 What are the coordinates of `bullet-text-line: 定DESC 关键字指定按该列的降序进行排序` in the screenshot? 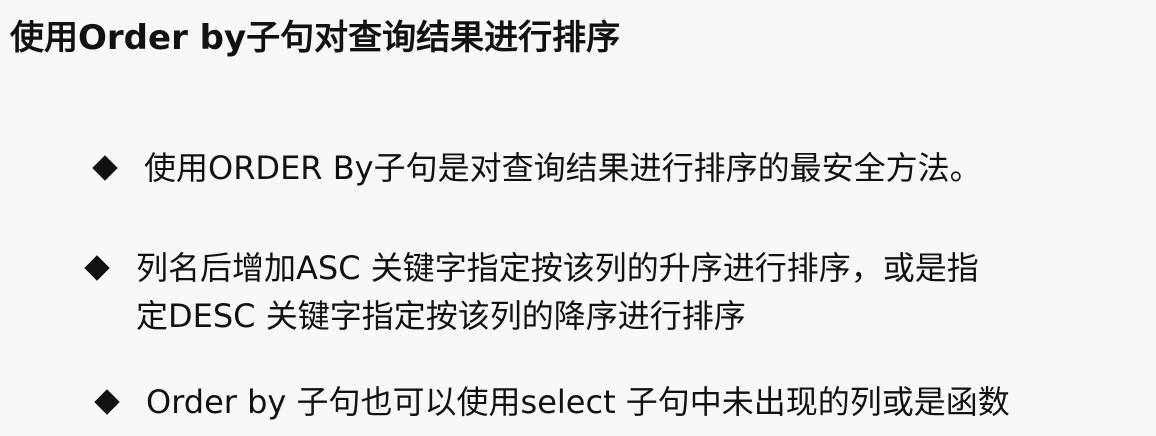 It's located at (441, 316).